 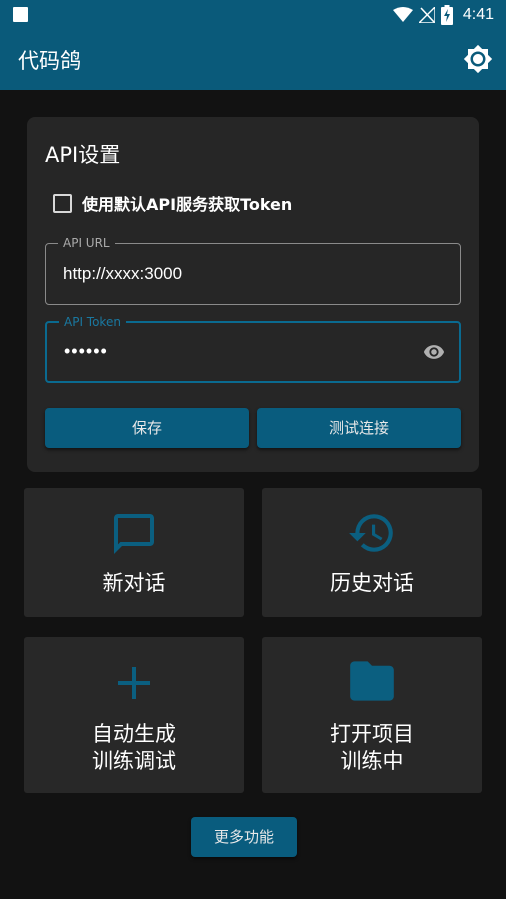 I want to click on notification-square-icon, so click(x=20, y=14).